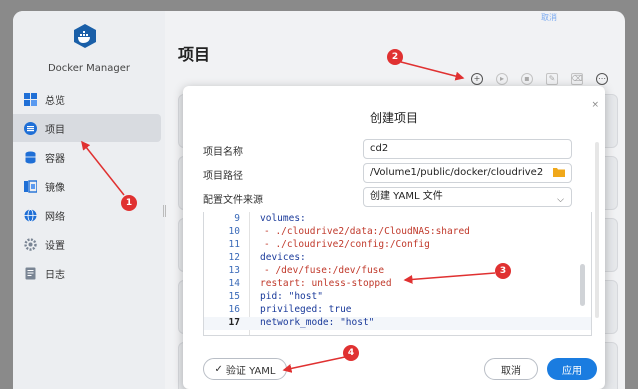  I want to click on project-path-value: /Volume1/public/docker/cloudrive2, so click(457, 172).